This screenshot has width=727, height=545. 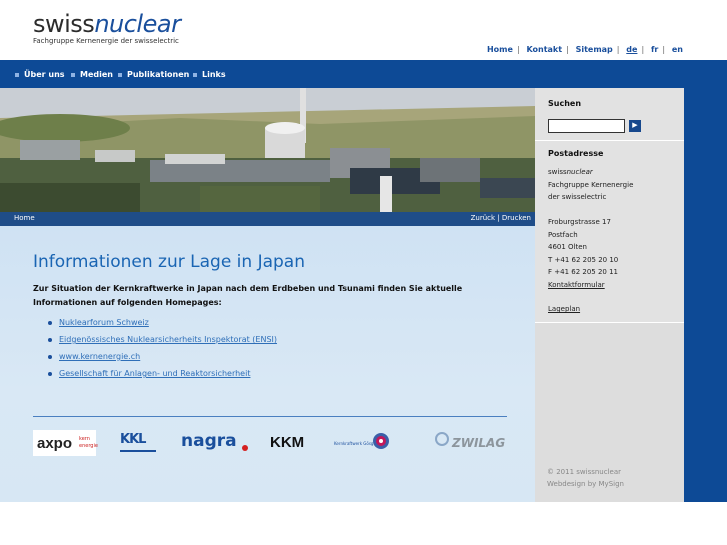 I want to click on copyright-text: © 2011 swissnuclear, so click(x=584, y=472).